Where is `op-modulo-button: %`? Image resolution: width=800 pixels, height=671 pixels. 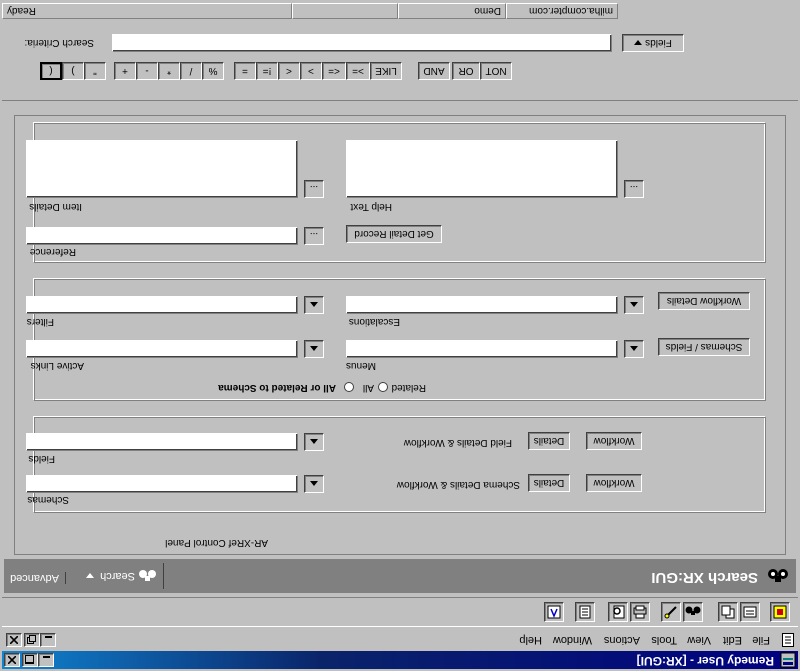 op-modulo-button: % is located at coordinates (213, 71).